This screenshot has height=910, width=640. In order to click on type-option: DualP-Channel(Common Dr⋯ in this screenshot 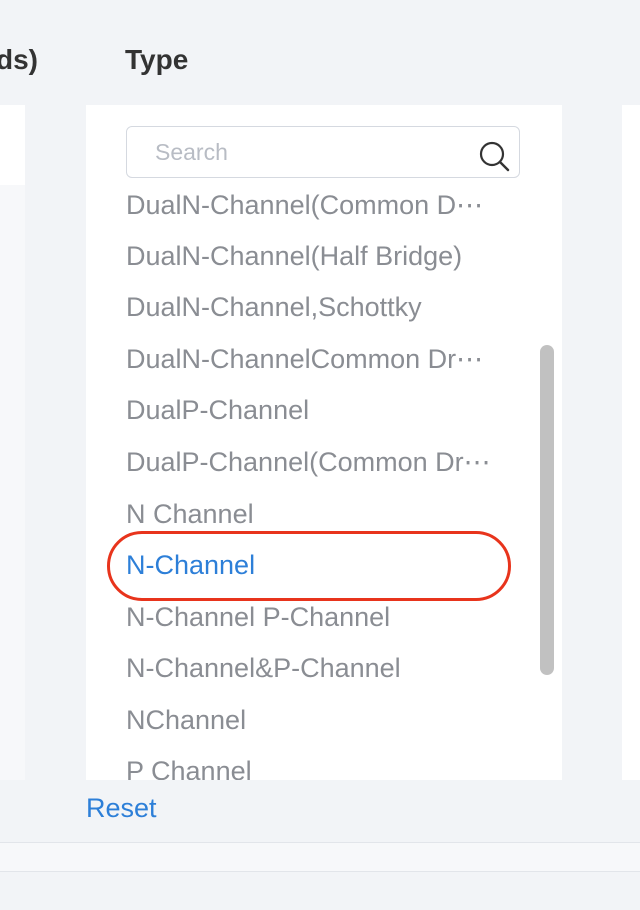, I will do `click(328, 462)`.